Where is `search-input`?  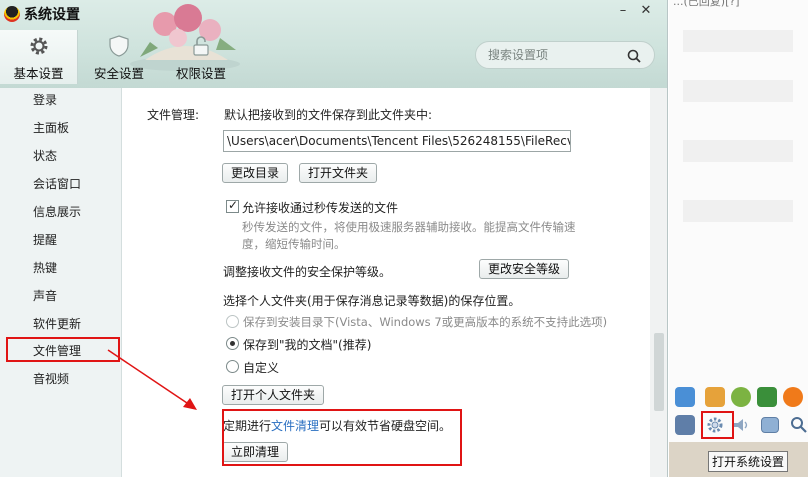 search-input is located at coordinates (558, 55).